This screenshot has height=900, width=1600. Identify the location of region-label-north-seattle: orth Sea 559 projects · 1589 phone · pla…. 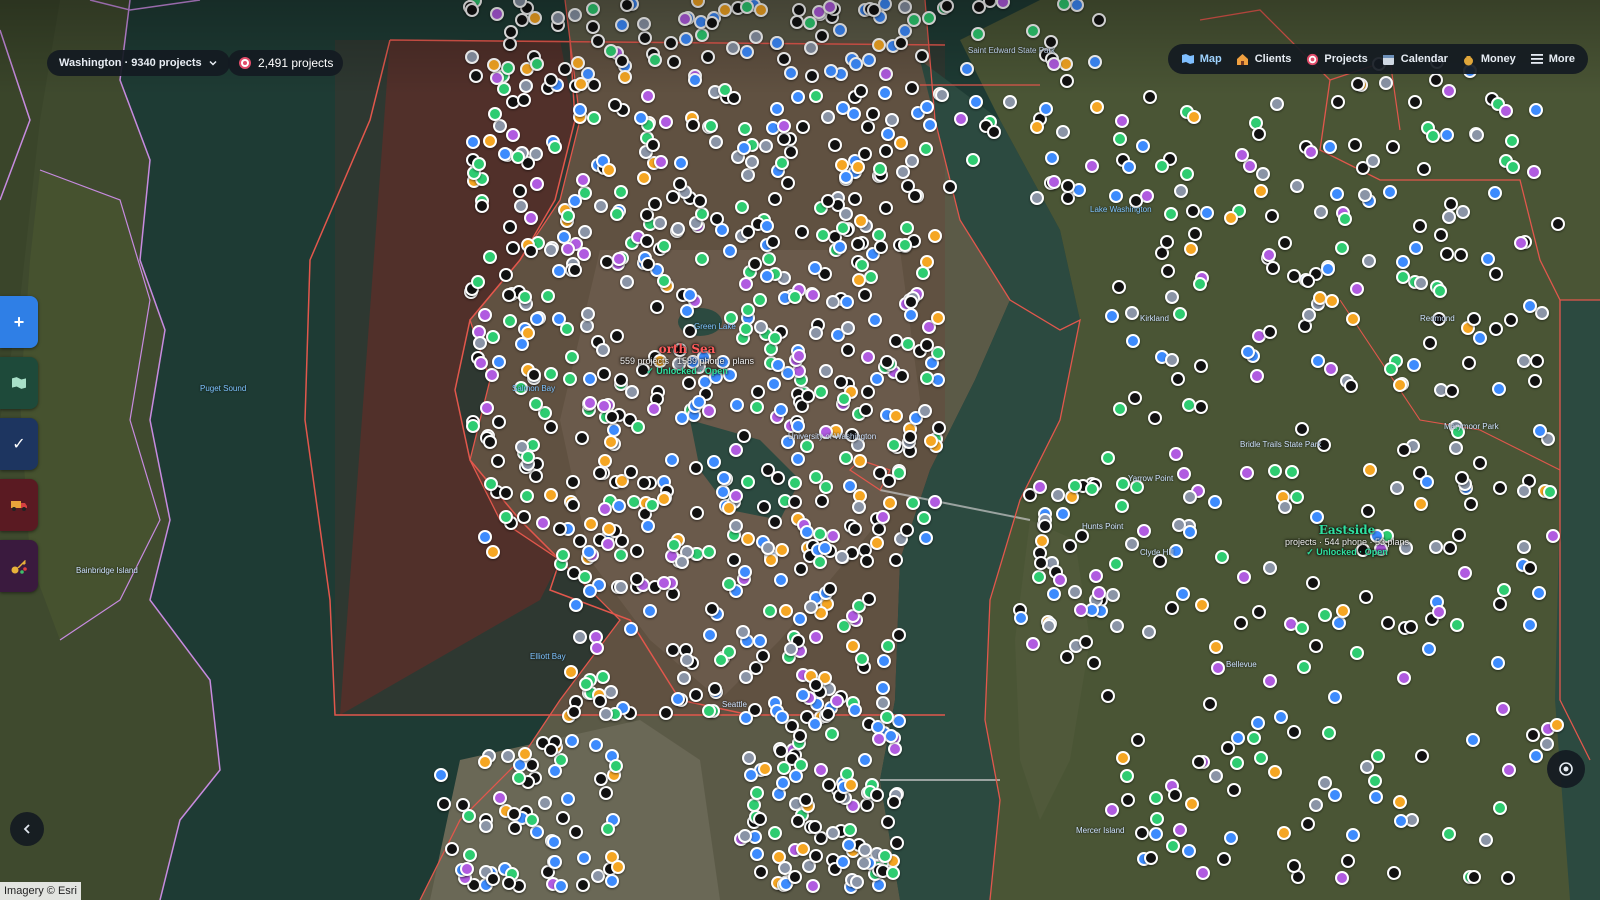
(687, 359).